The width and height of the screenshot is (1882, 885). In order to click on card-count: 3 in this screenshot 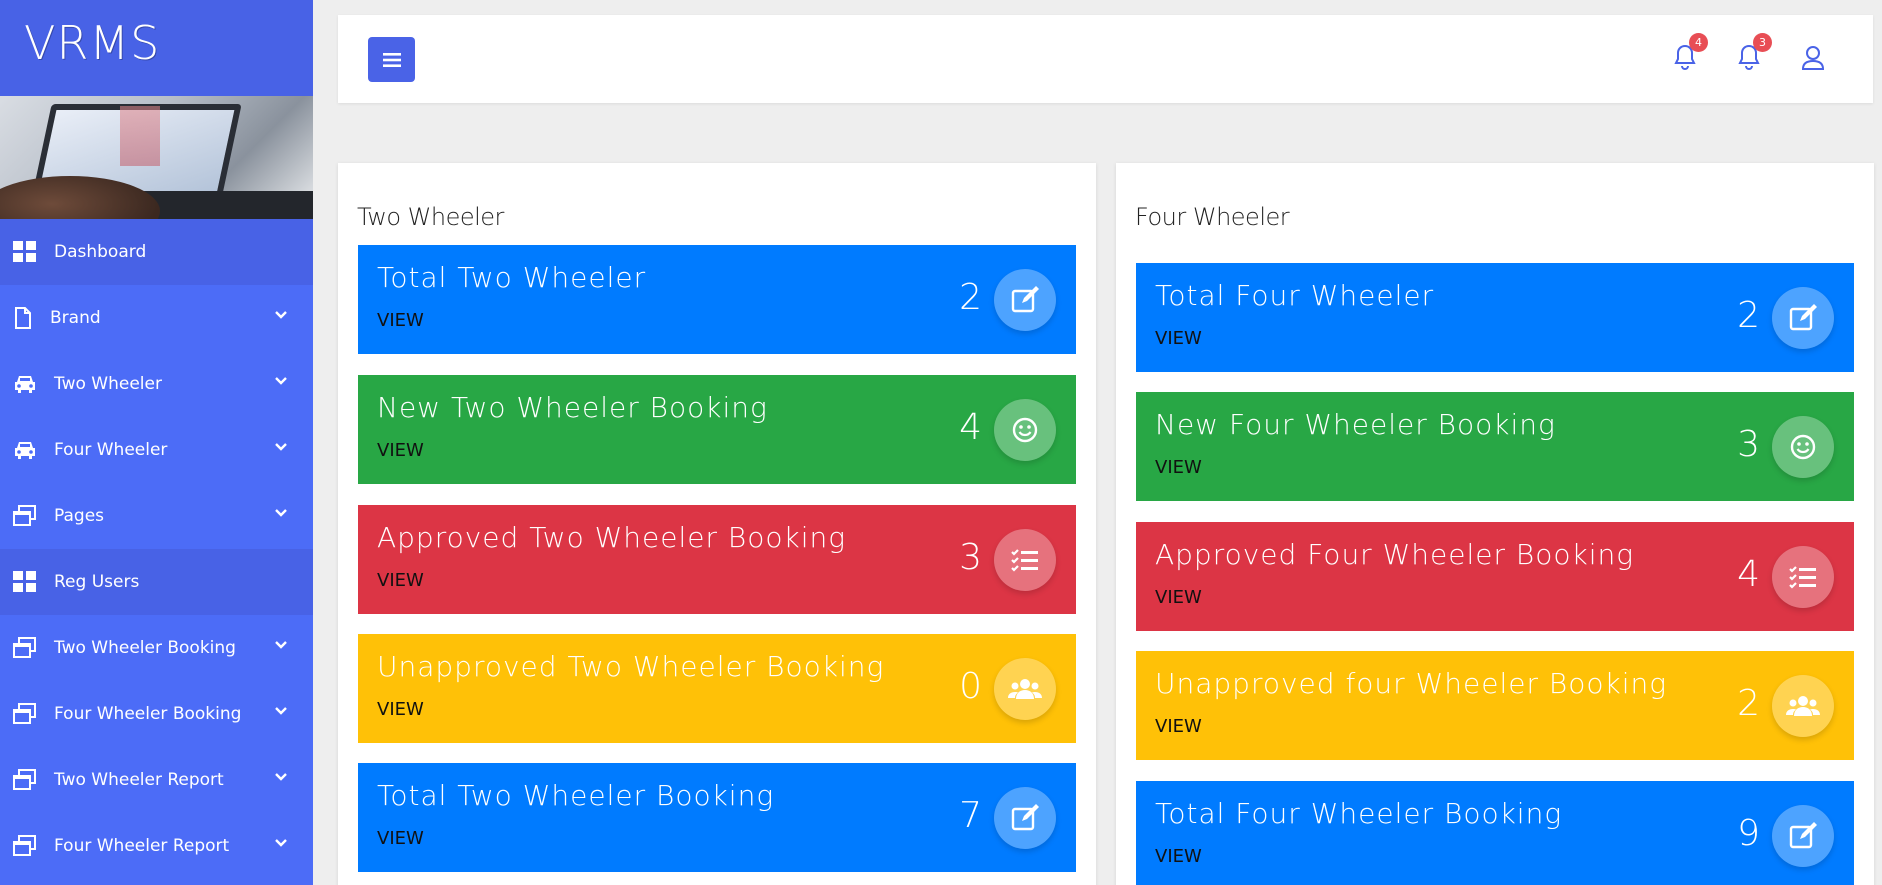, I will do `click(970, 557)`.